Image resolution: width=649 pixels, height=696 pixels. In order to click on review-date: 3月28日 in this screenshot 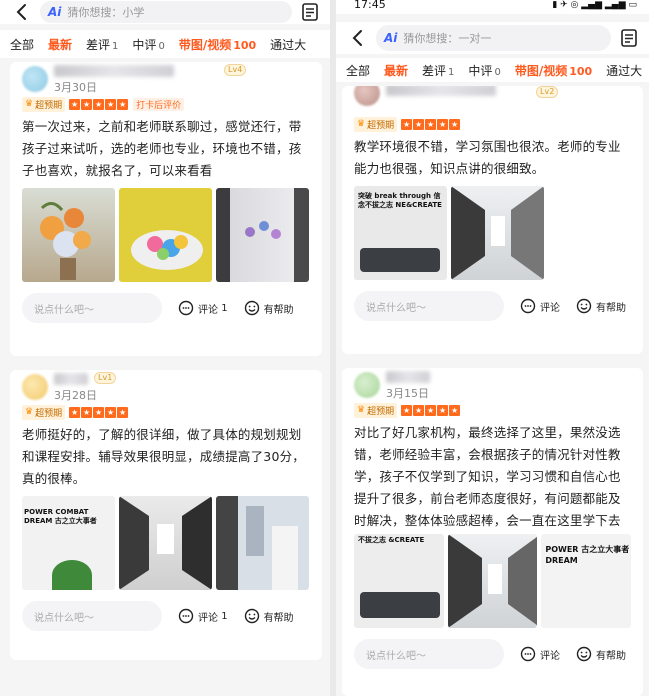, I will do `click(75, 395)`.